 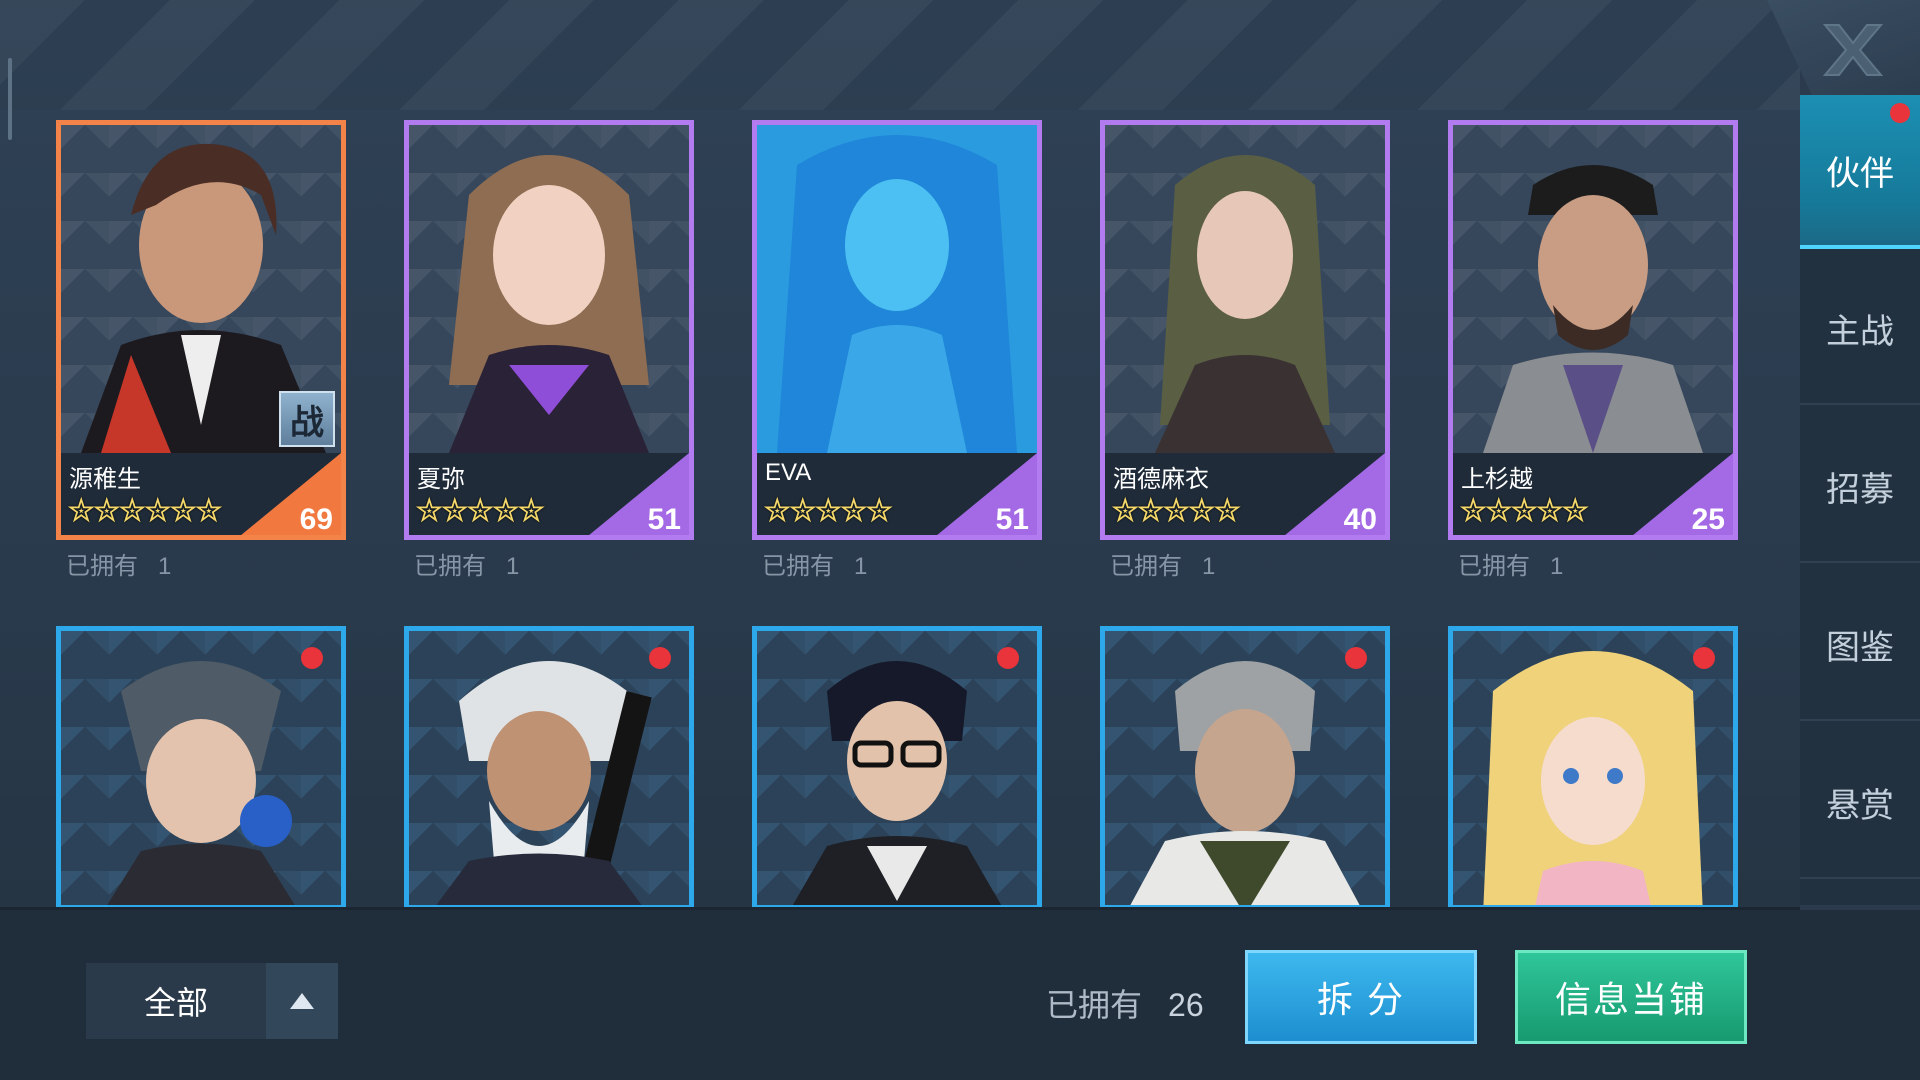 What do you see at coordinates (1511, 566) in the screenshot?
I see `owned-count-5: 已拥有 1` at bounding box center [1511, 566].